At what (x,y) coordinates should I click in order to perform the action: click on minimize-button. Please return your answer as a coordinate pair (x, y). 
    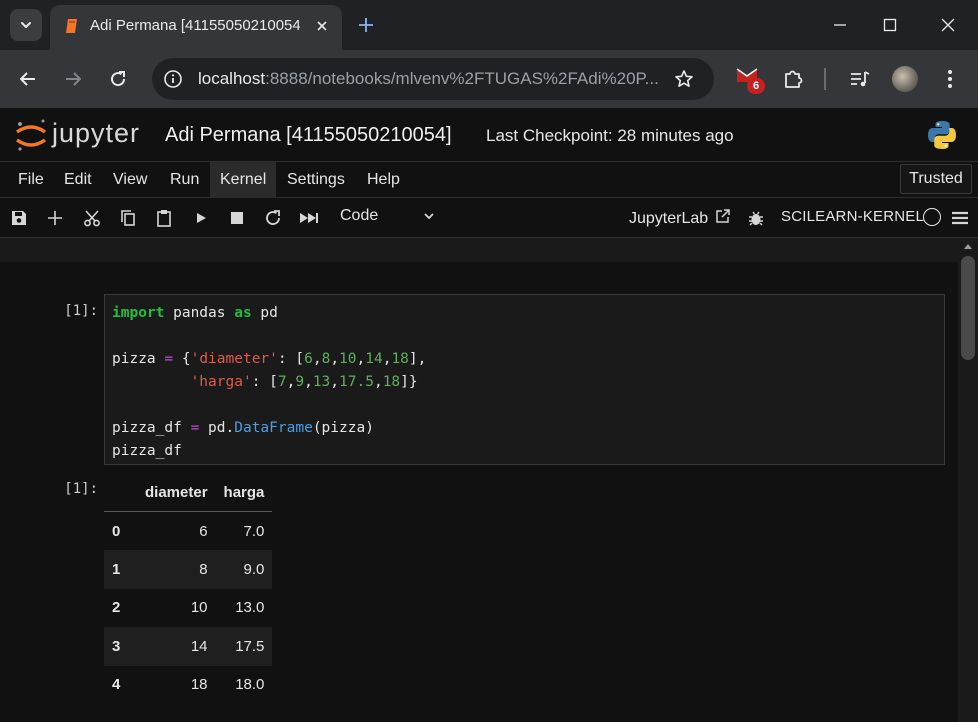
    Looking at the image, I should click on (840, 25).